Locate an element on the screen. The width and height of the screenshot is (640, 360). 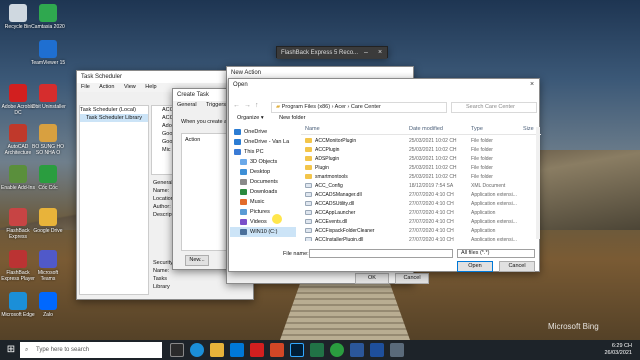
column-type: Type is located at coordinates (477, 129).